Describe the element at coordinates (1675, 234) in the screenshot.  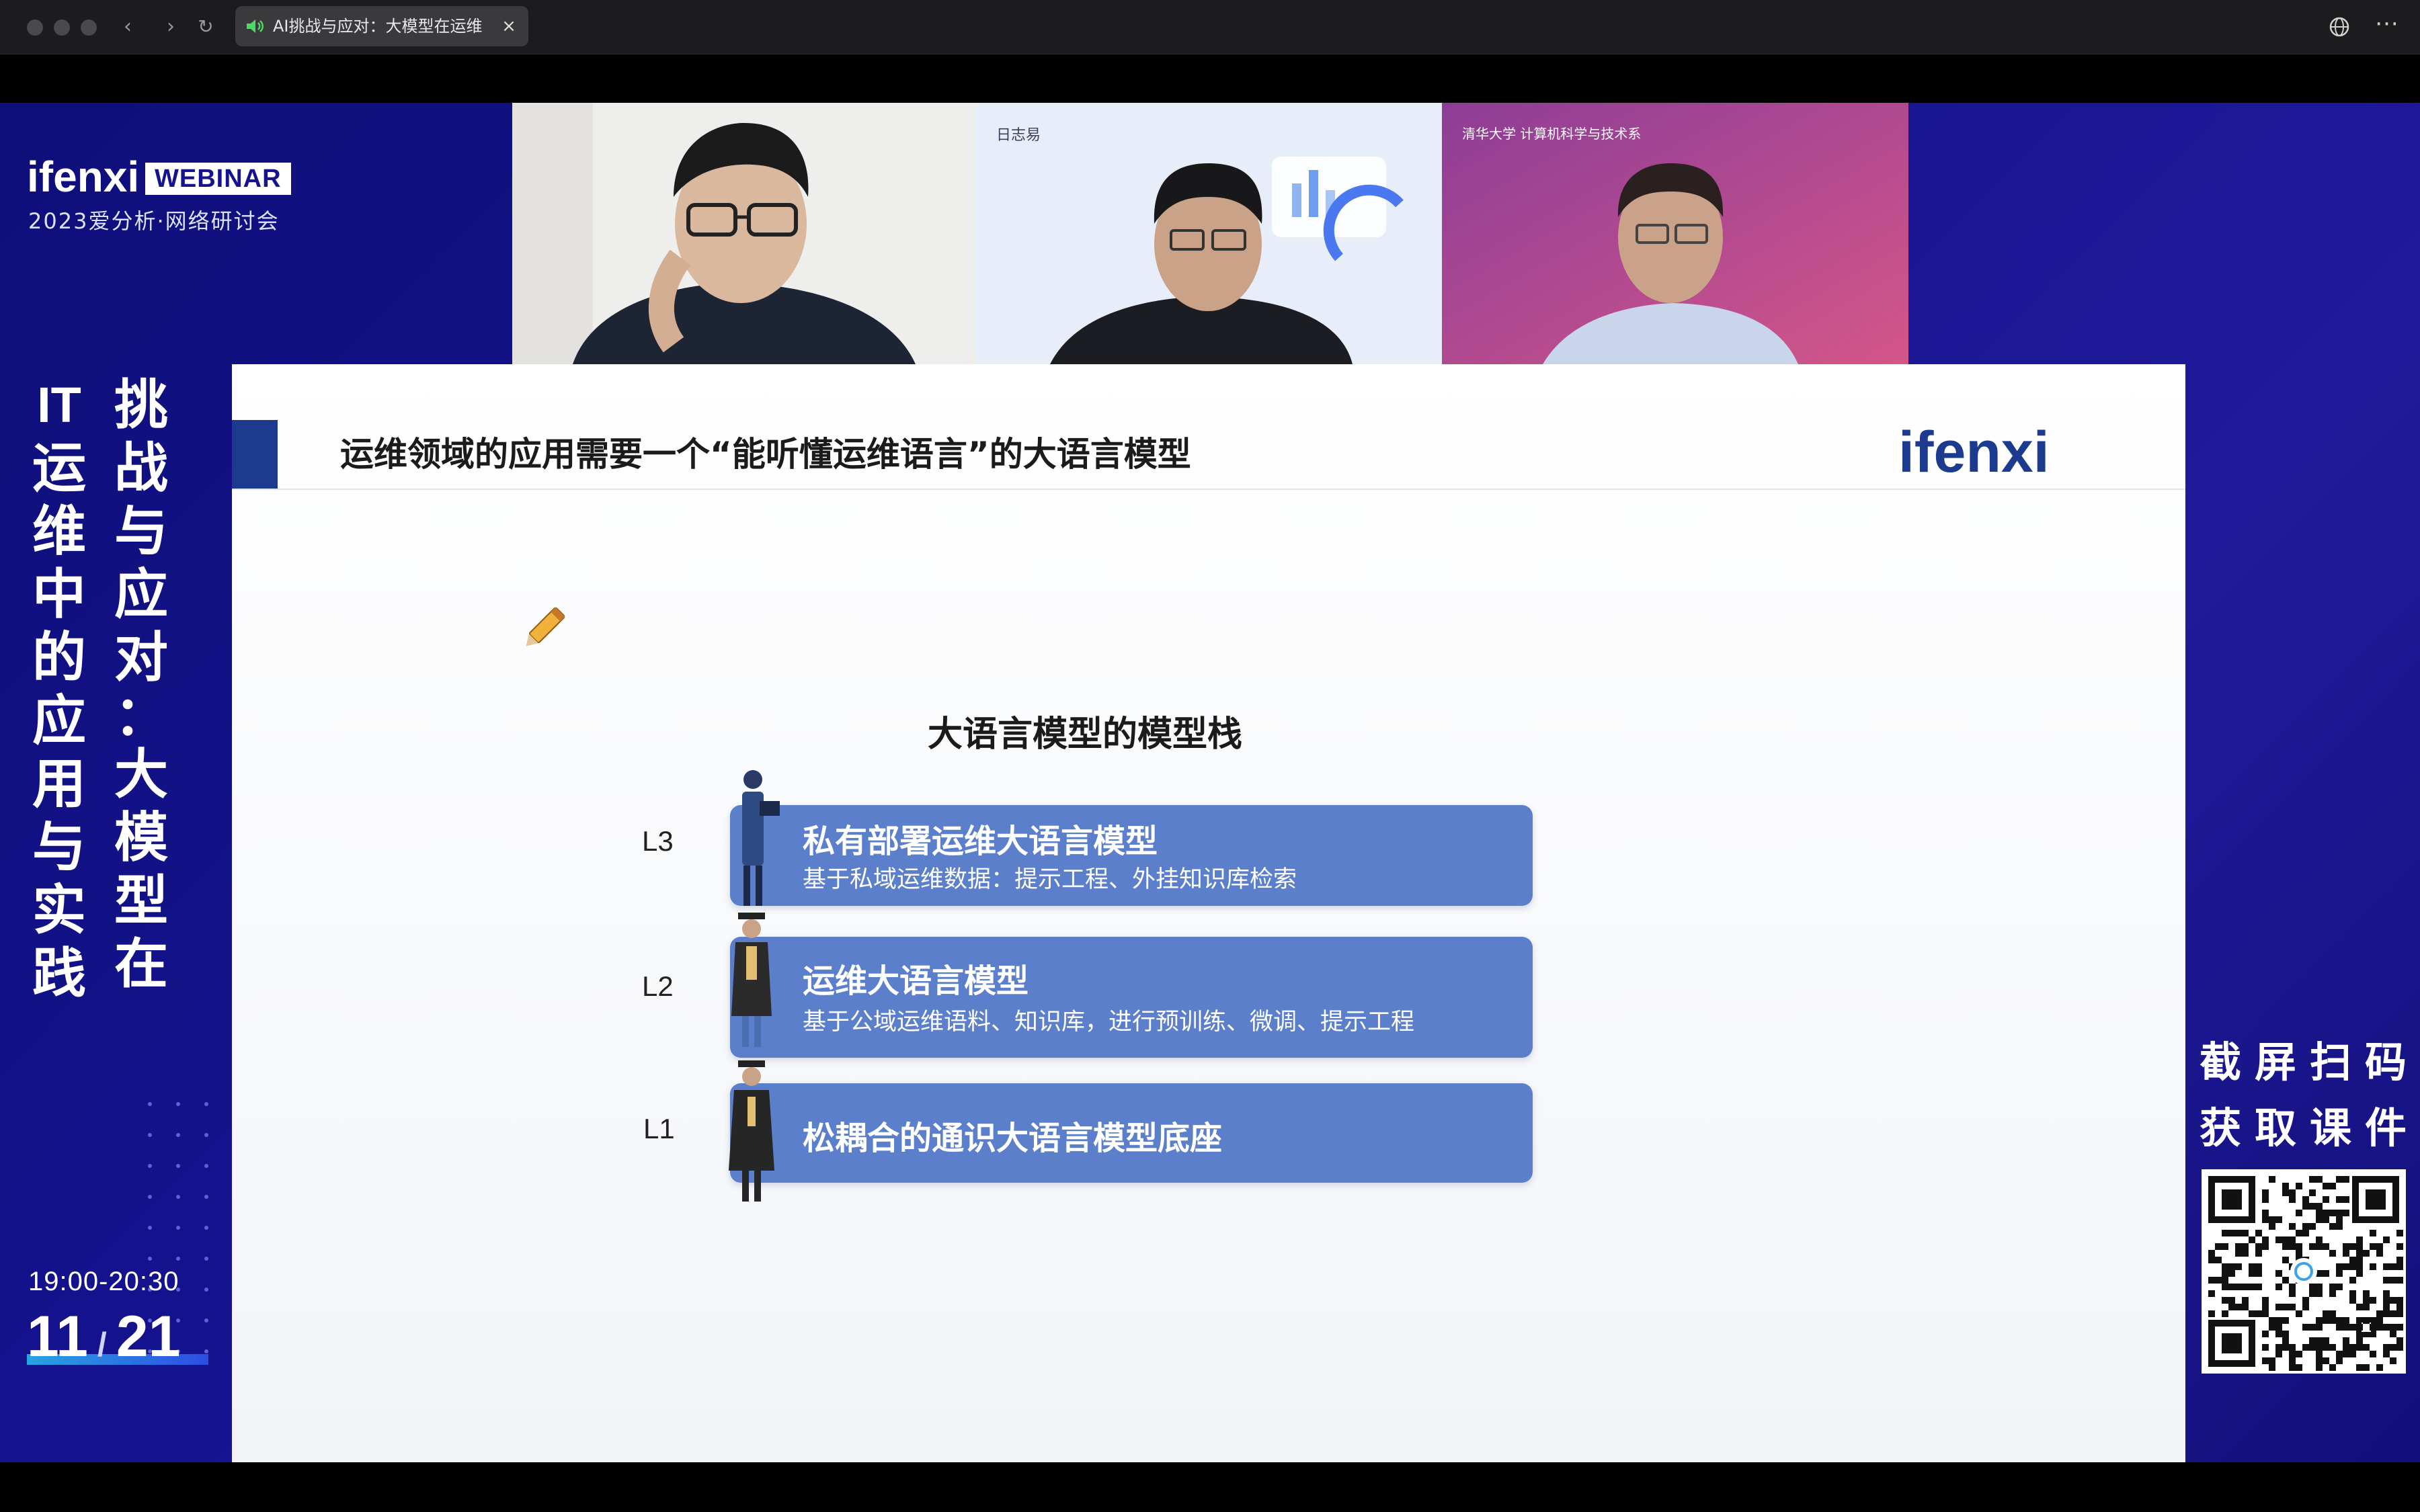
I see `participant-video-3: 清华大学 计算机科学与技术系` at that location.